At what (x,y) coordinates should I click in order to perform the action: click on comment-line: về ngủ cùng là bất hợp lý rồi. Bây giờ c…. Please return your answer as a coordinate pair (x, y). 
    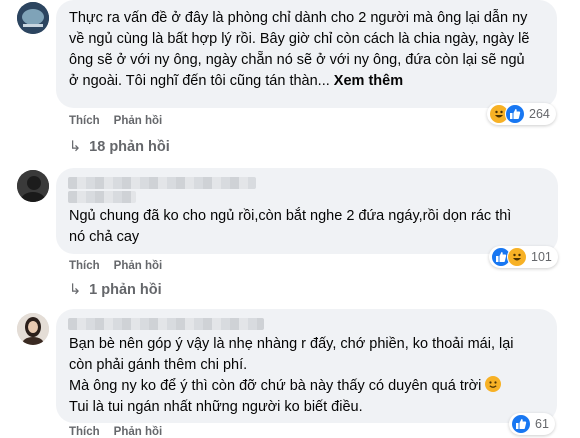
    Looking at the image, I should click on (299, 39).